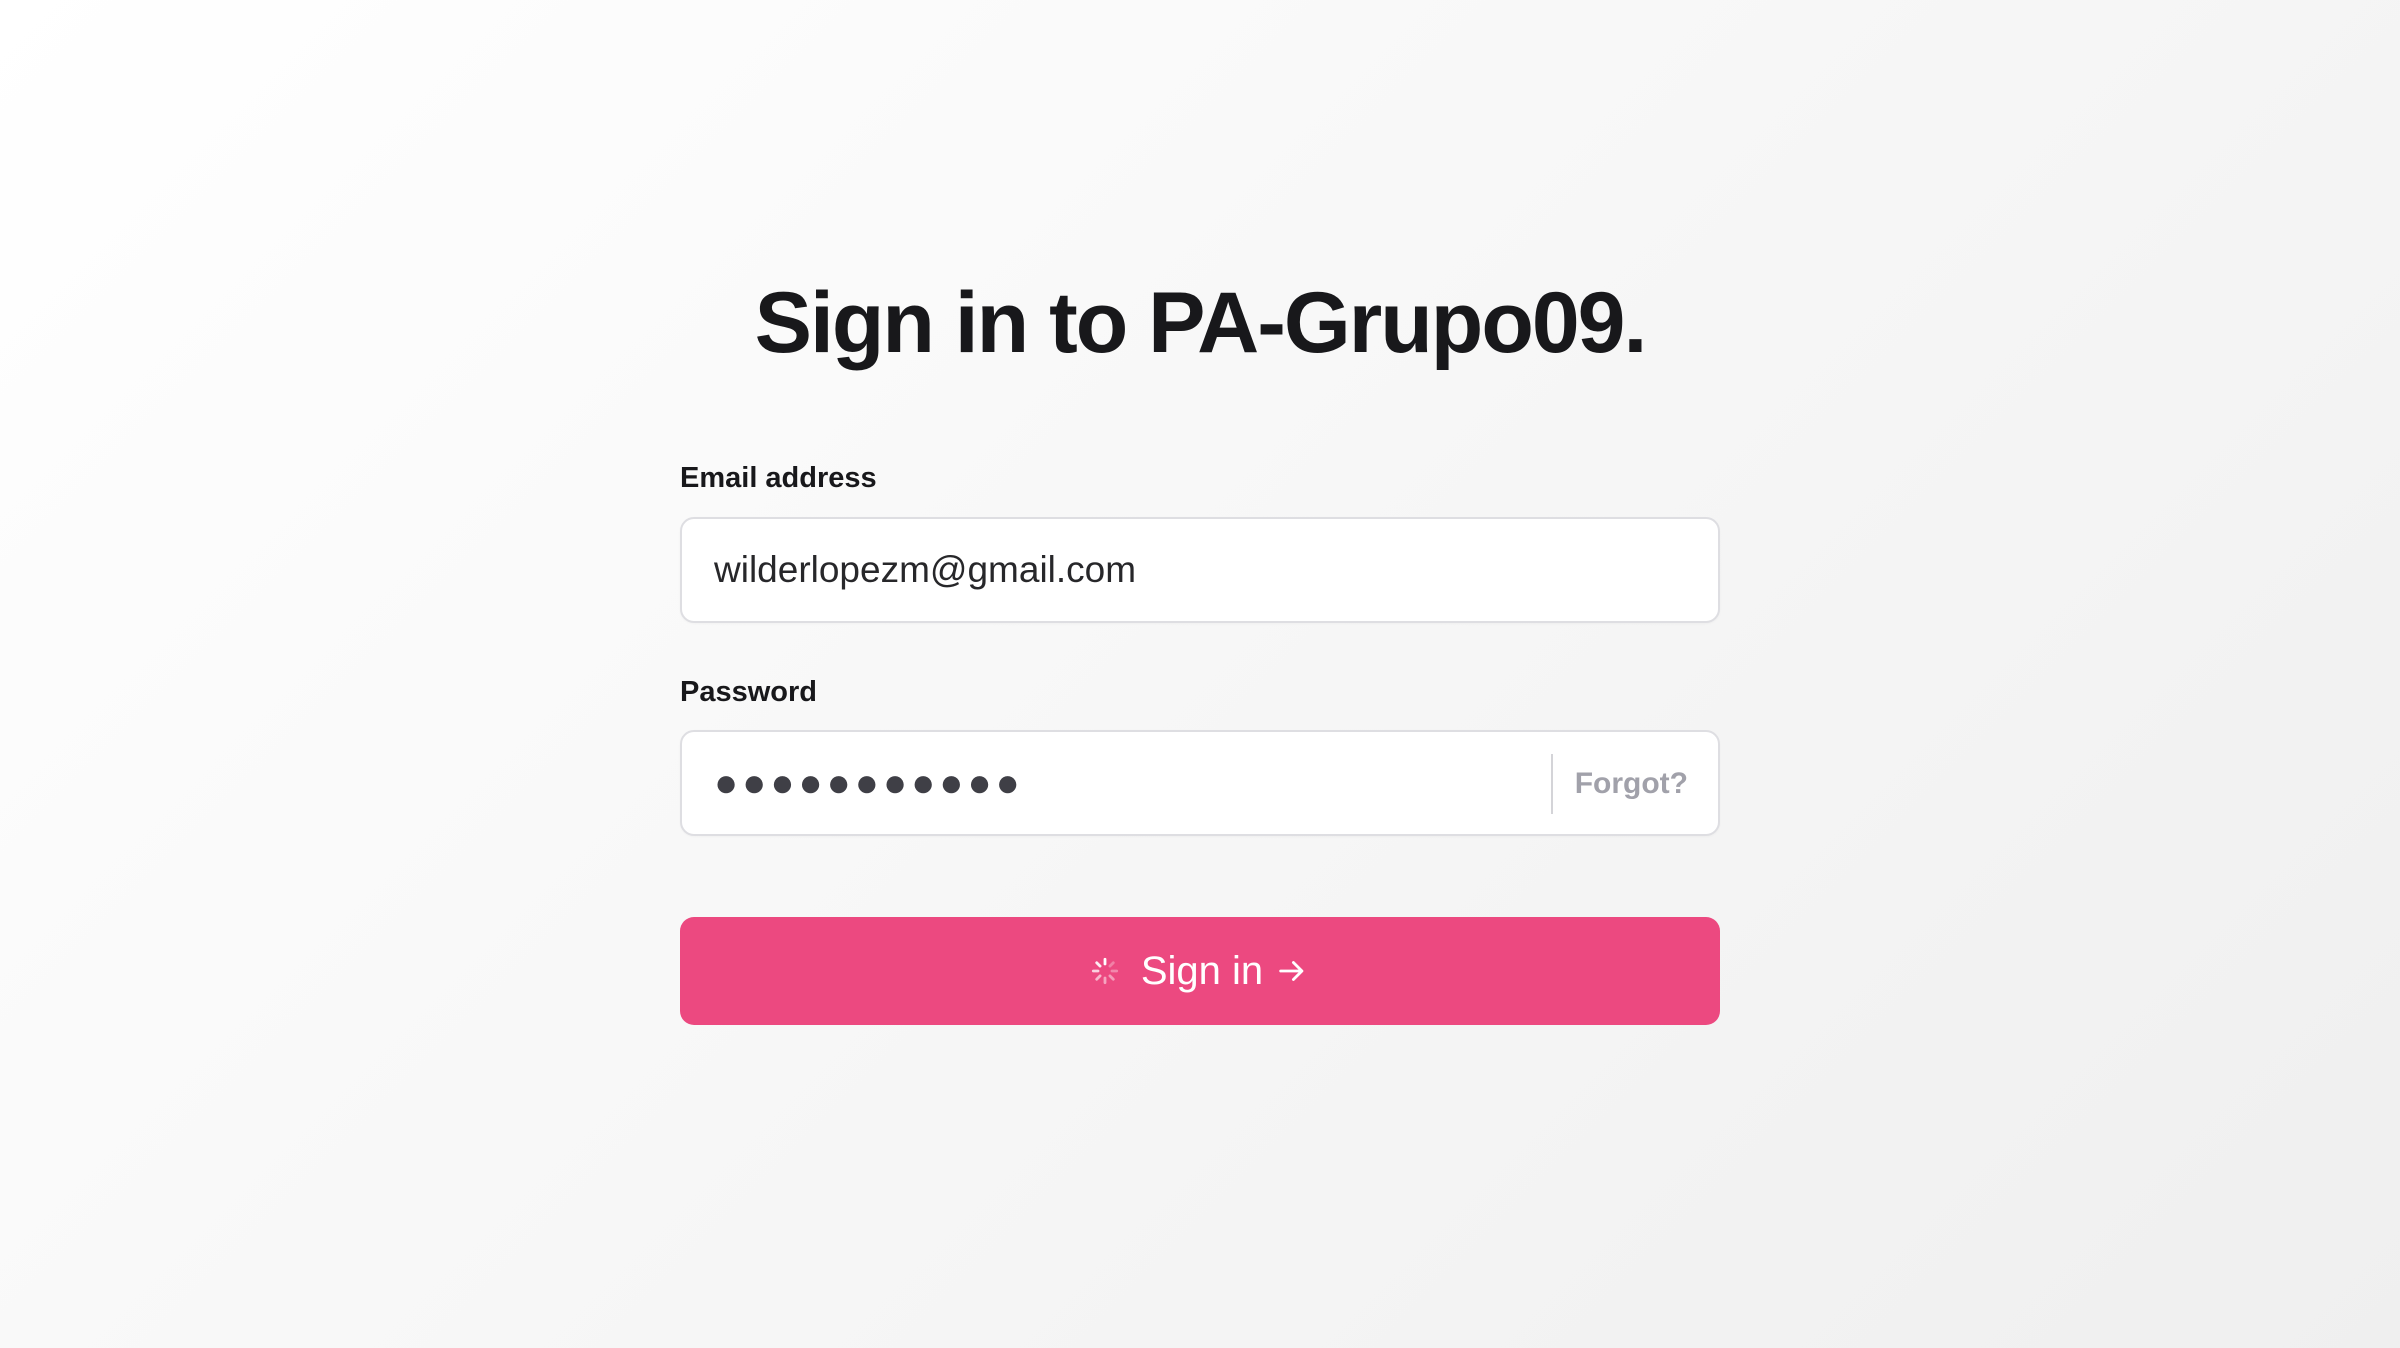  I want to click on sign-in-button-label: Sign in, so click(1202, 970).